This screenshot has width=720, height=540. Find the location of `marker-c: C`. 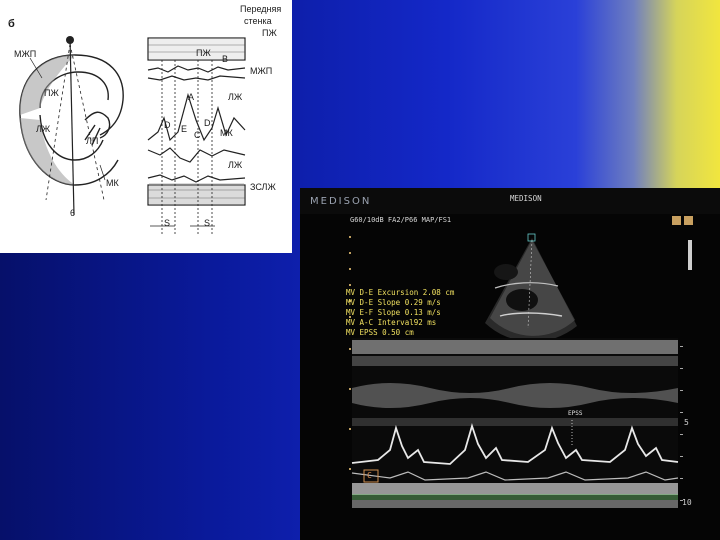

marker-c: C is located at coordinates (369, 475).